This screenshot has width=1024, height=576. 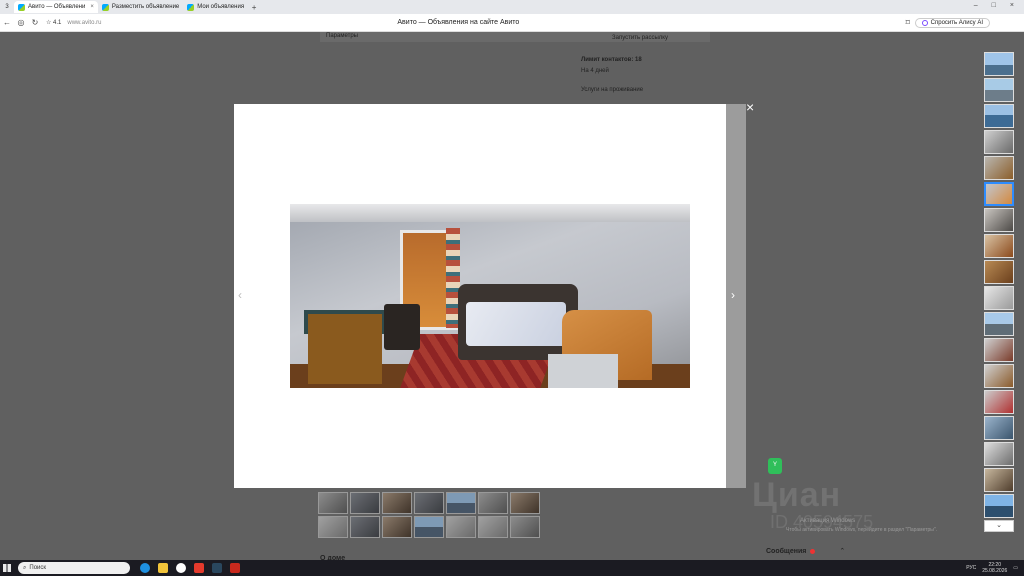 What do you see at coordinates (612, 90) in the screenshot?
I see `promo-text: Услуги на проживание` at bounding box center [612, 90].